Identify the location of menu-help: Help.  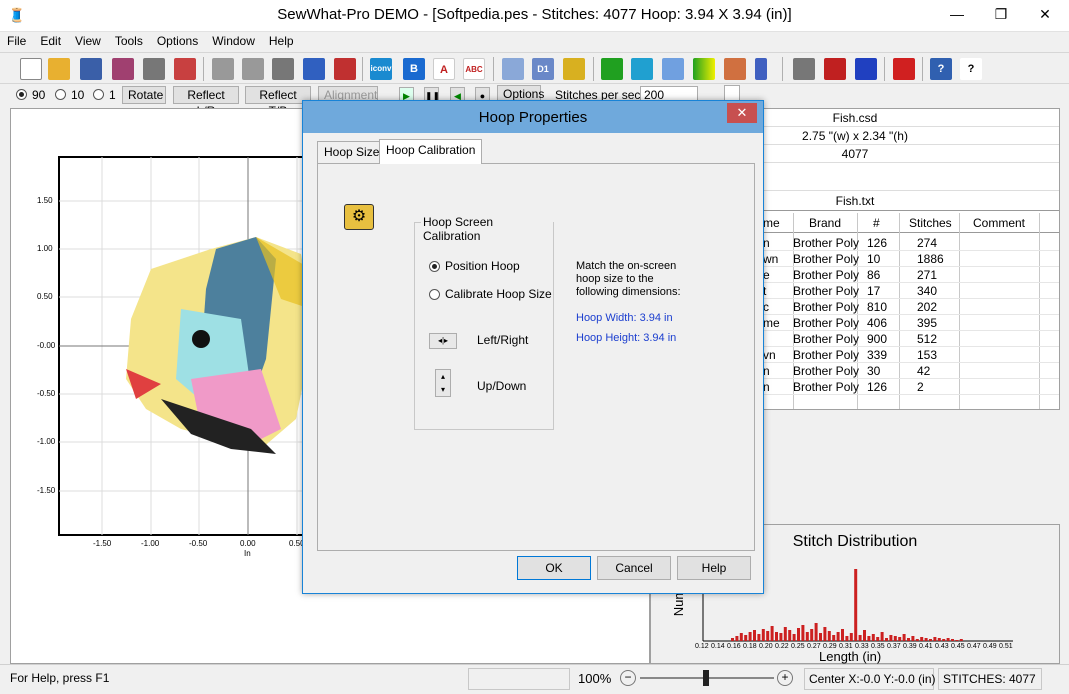
(281, 40).